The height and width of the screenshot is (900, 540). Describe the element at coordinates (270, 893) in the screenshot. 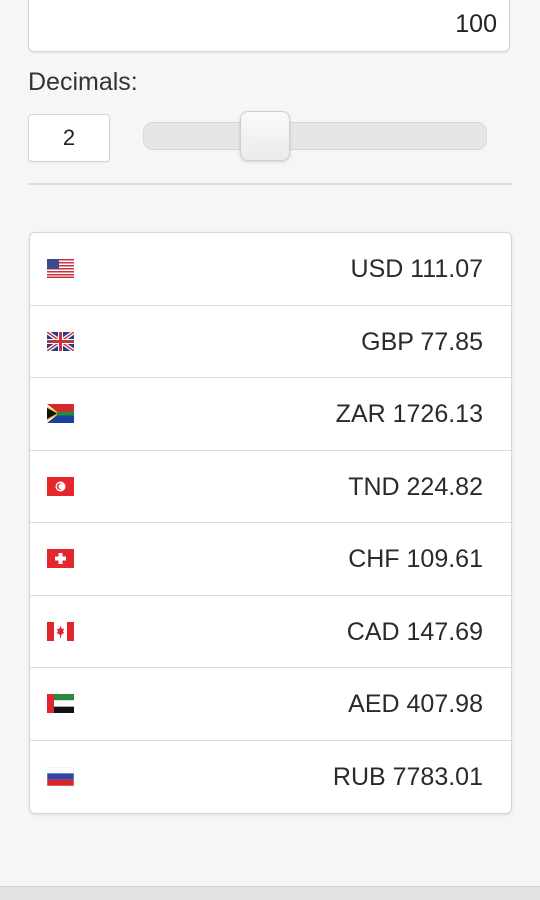

I see `bottom-edge-bar` at that location.